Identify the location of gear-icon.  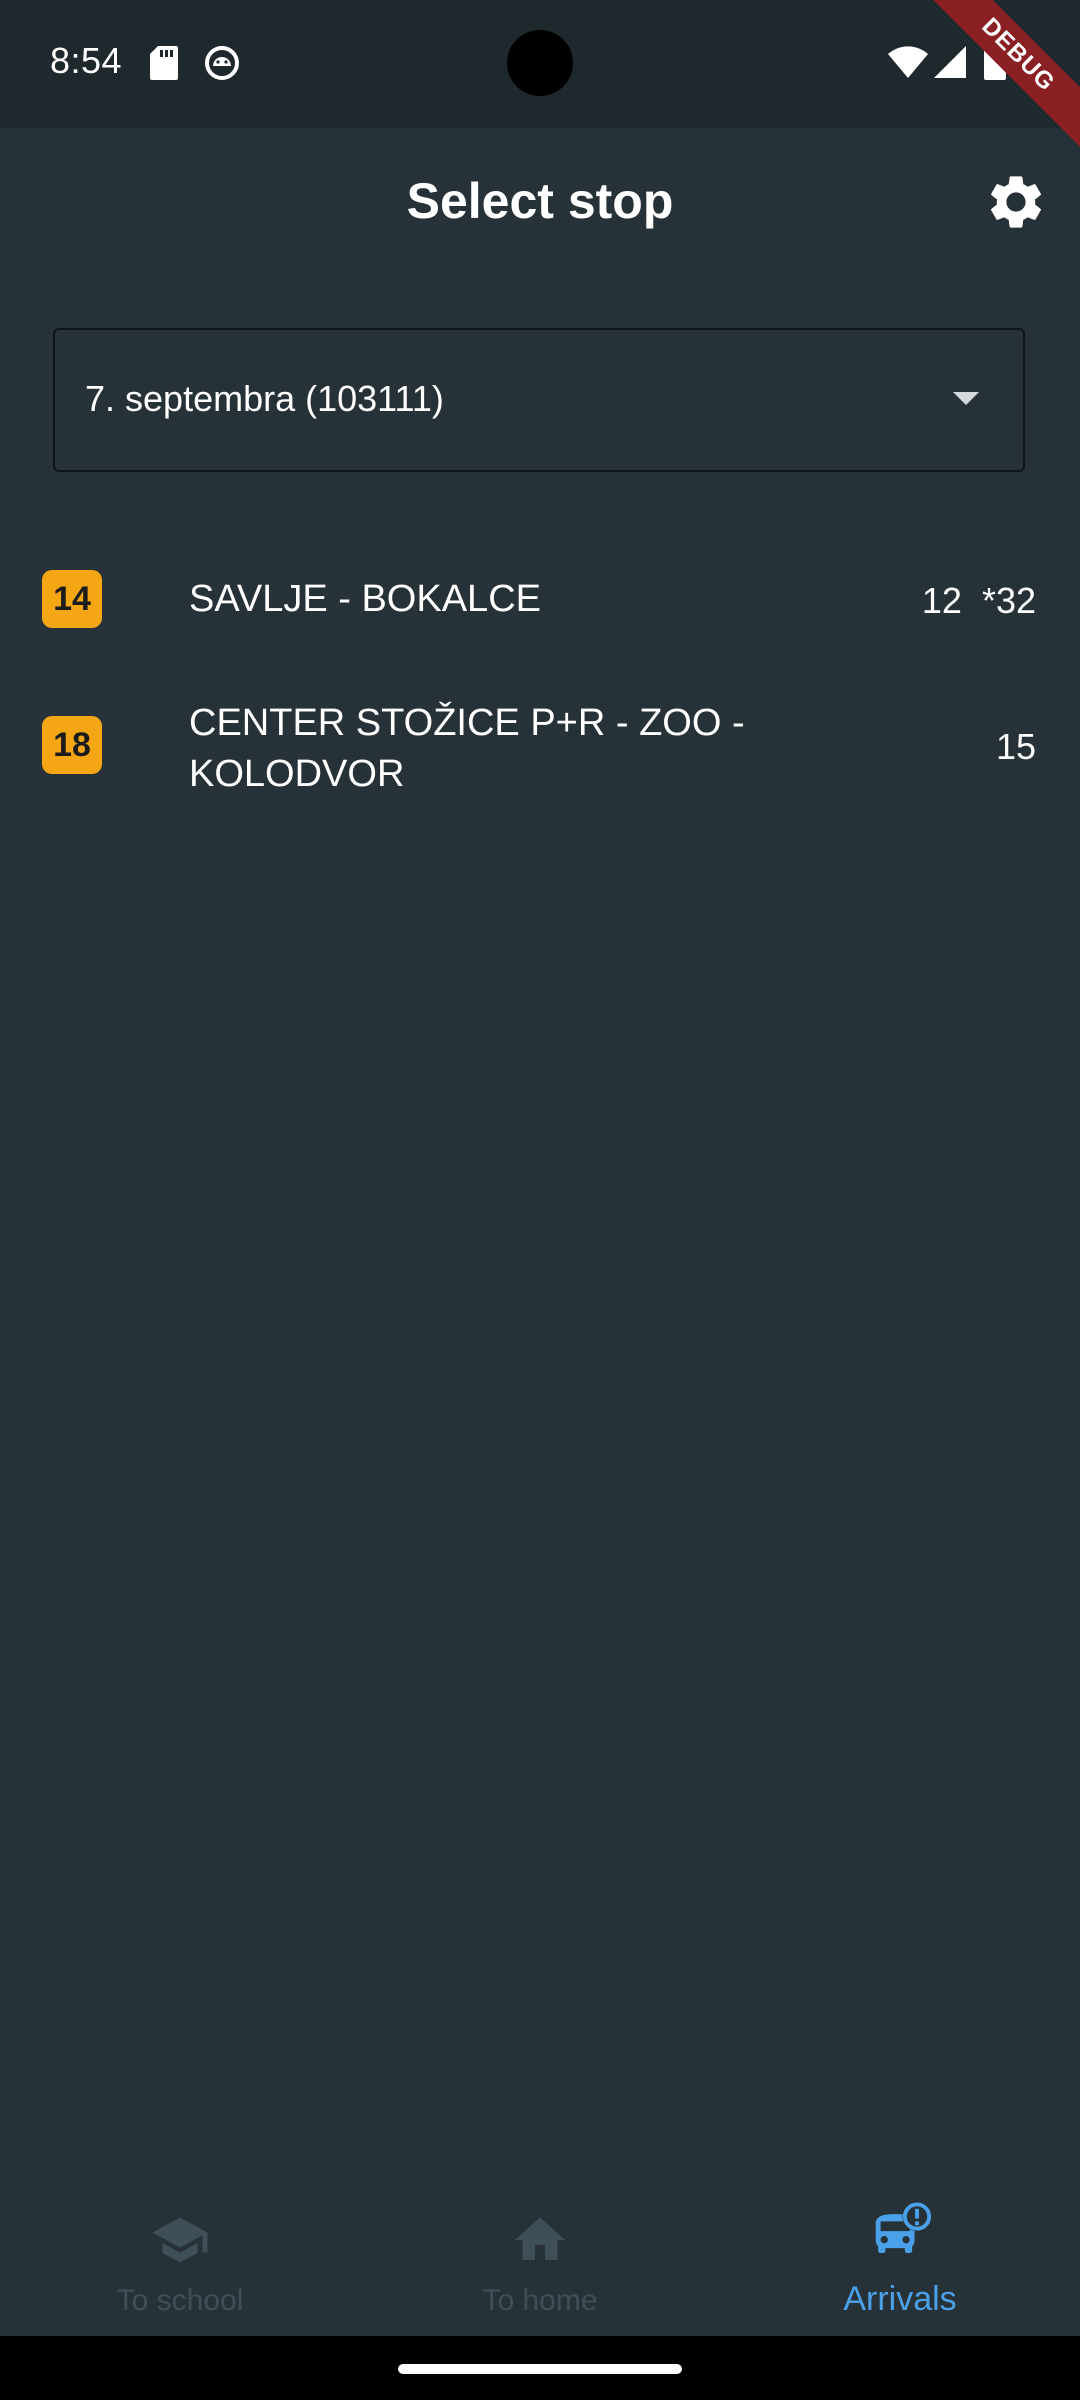
(1016, 202).